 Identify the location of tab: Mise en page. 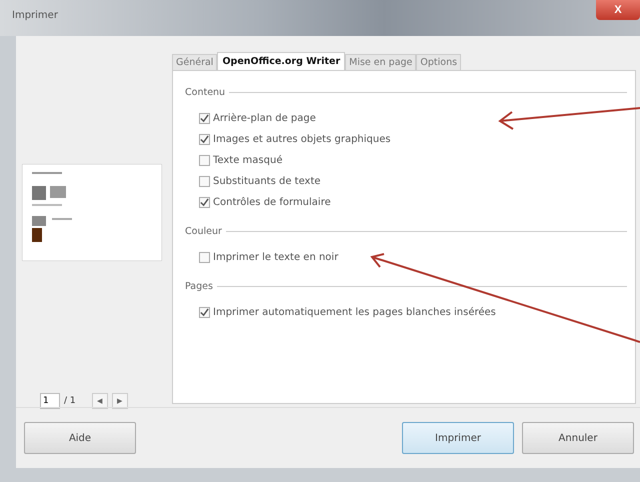
(380, 62).